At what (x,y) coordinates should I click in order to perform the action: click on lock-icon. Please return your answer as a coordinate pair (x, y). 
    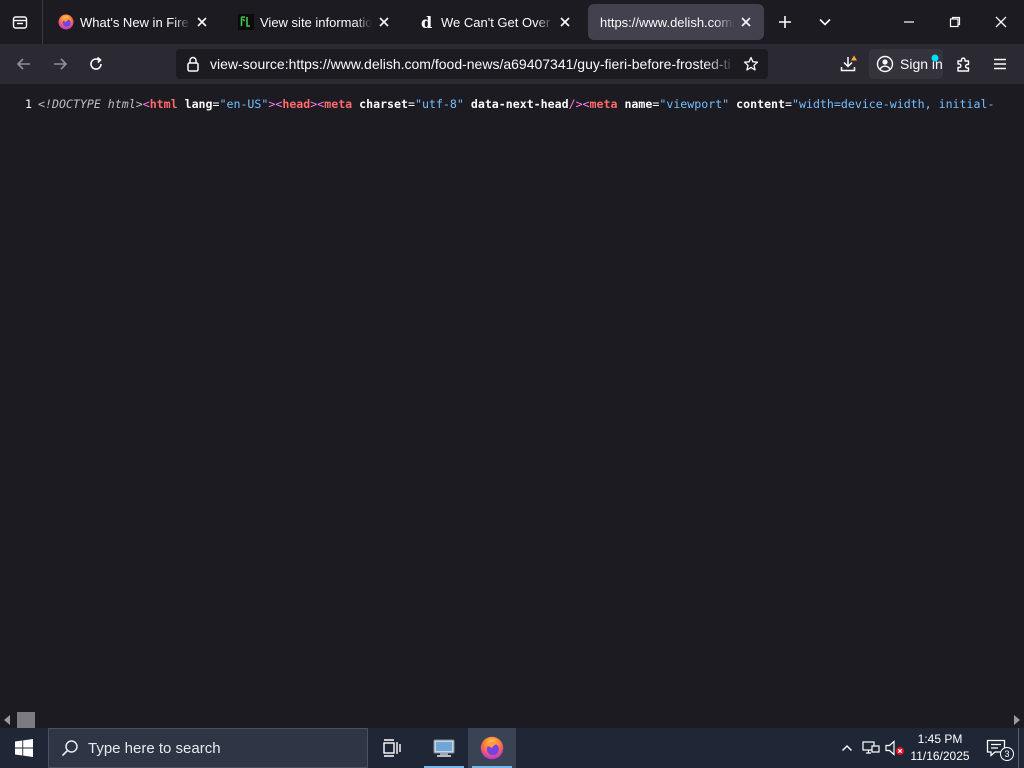
    Looking at the image, I should click on (193, 64).